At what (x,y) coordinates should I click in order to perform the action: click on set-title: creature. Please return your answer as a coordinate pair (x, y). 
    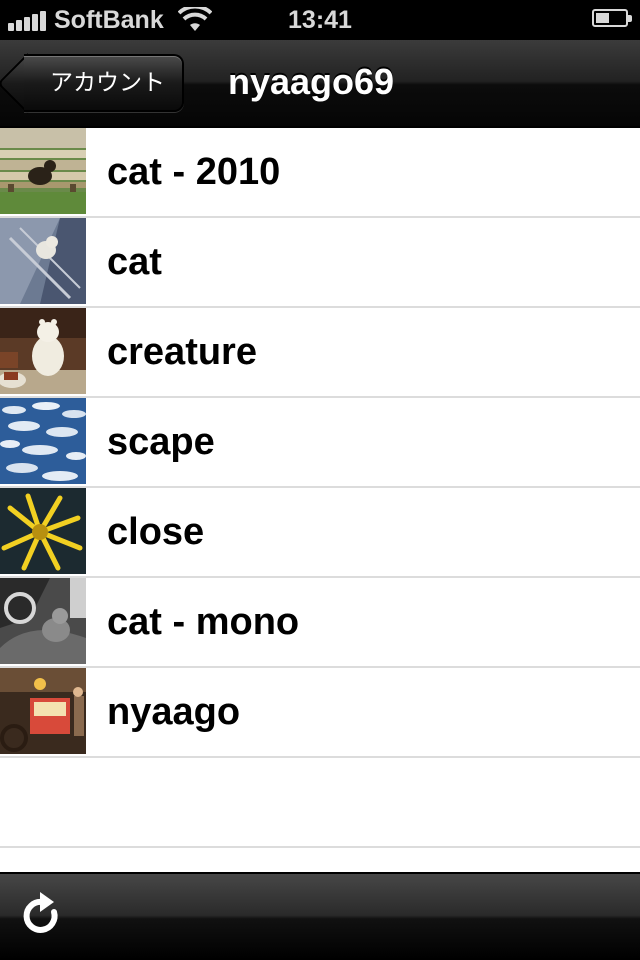
    Looking at the image, I should click on (182, 352).